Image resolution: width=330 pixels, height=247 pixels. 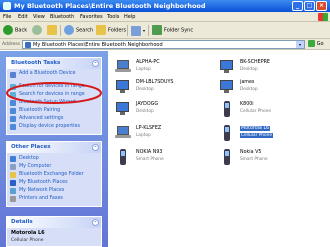 What do you see at coordinates (54, 199) in the screenshot?
I see `place-printers: Printers and Faxes` at bounding box center [54, 199].